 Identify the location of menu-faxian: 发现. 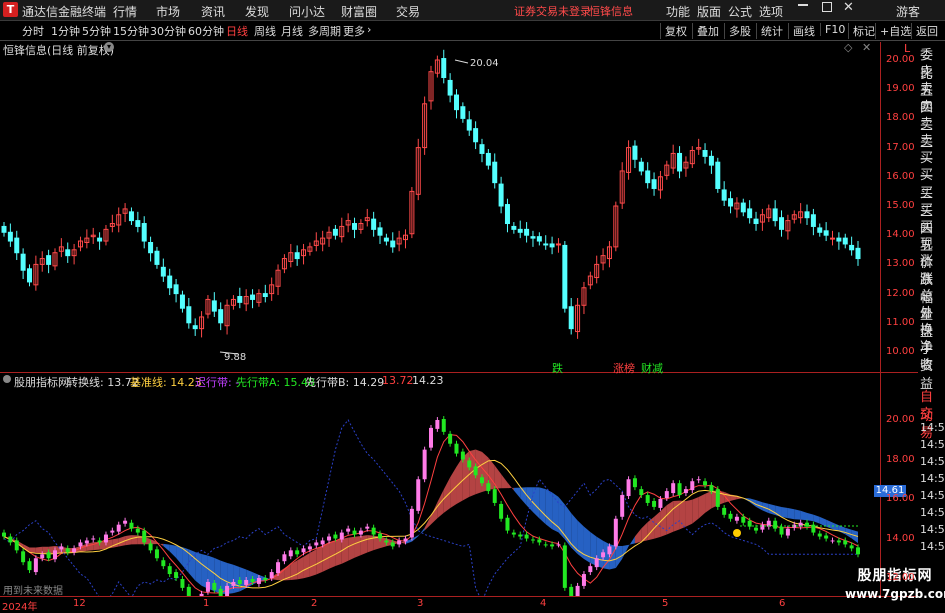
(257, 11).